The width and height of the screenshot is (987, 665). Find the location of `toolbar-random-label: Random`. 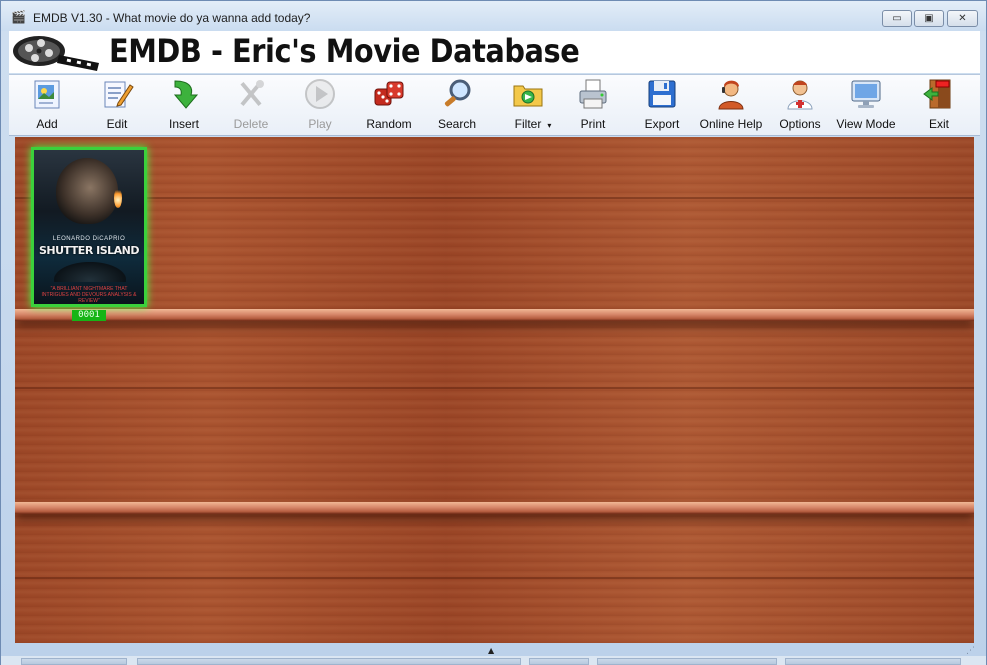

toolbar-random-label: Random is located at coordinates (389, 124).